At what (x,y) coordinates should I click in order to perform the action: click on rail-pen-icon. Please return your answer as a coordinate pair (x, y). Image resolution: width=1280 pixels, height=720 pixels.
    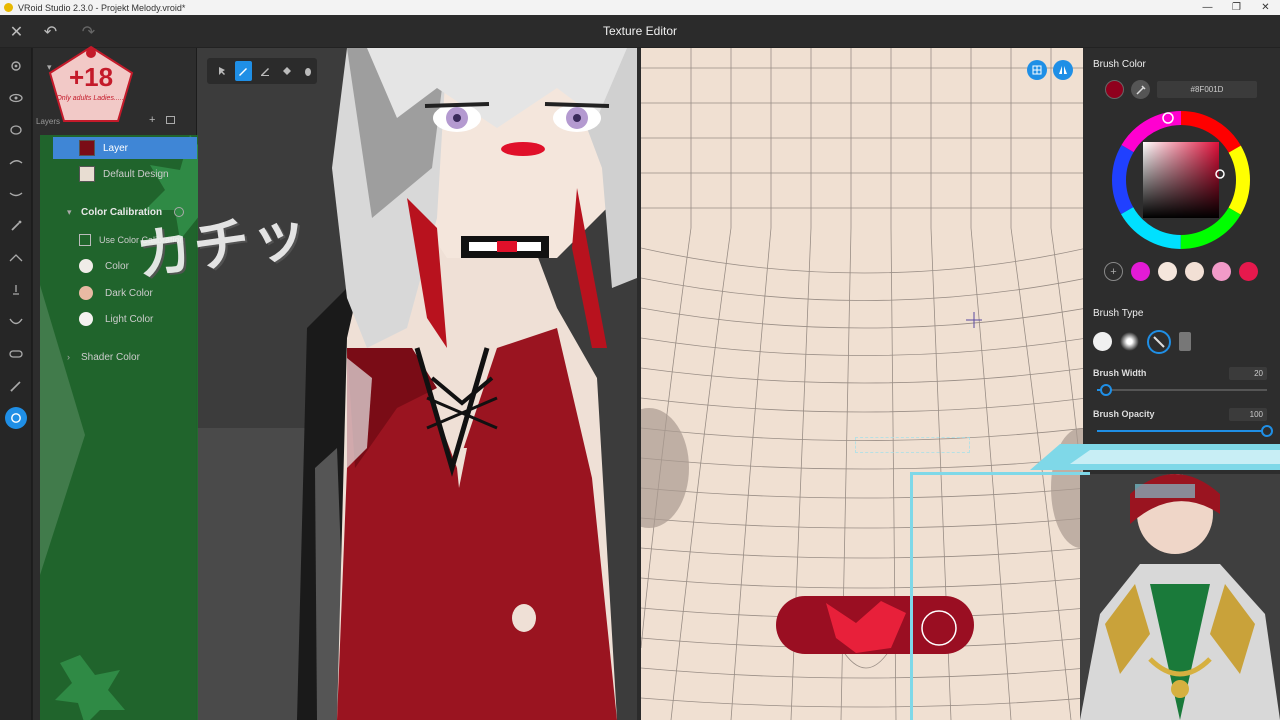
    Looking at the image, I should click on (16, 386).